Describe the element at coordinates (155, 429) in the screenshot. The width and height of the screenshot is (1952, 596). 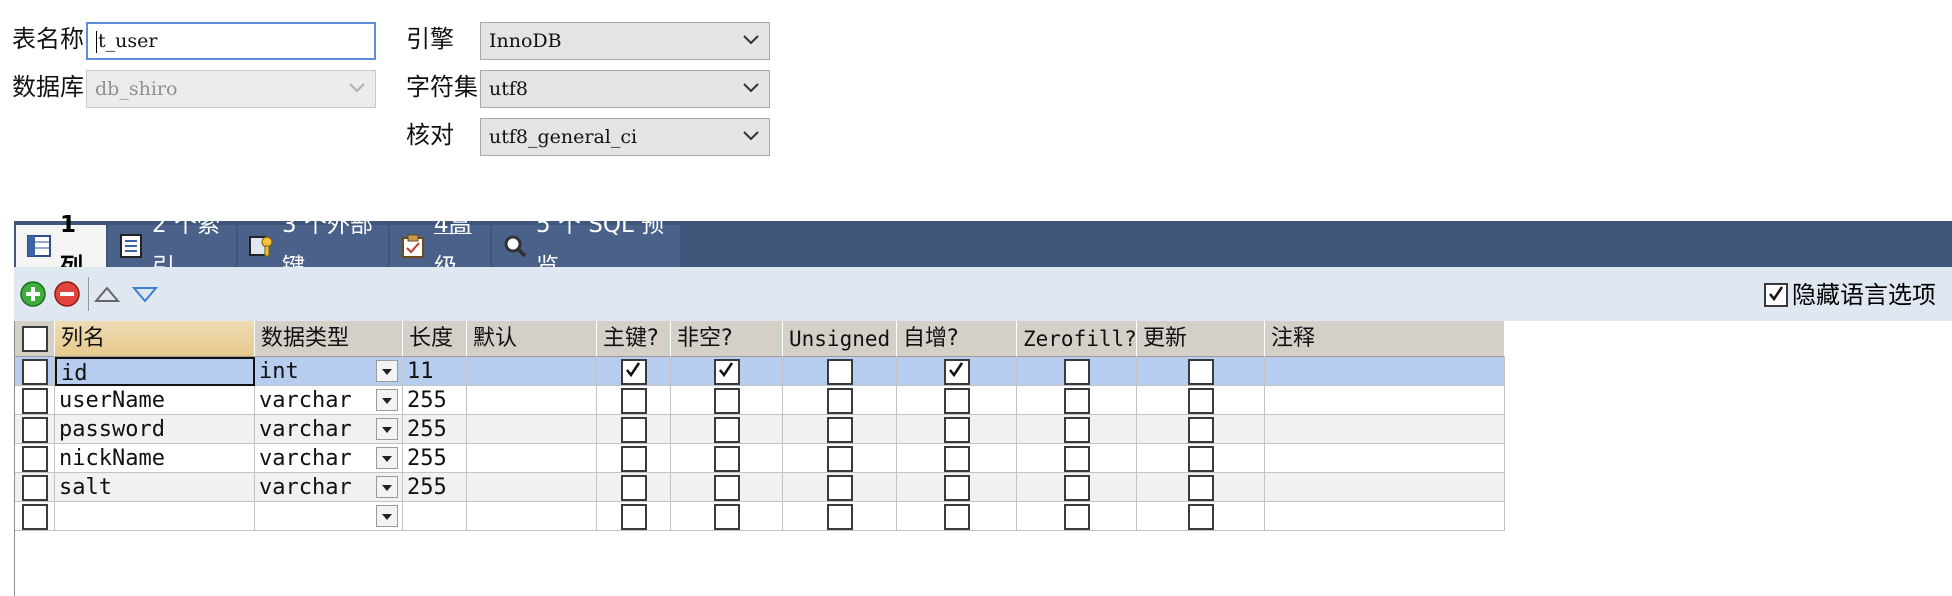
I see `column-name-cell: password` at that location.